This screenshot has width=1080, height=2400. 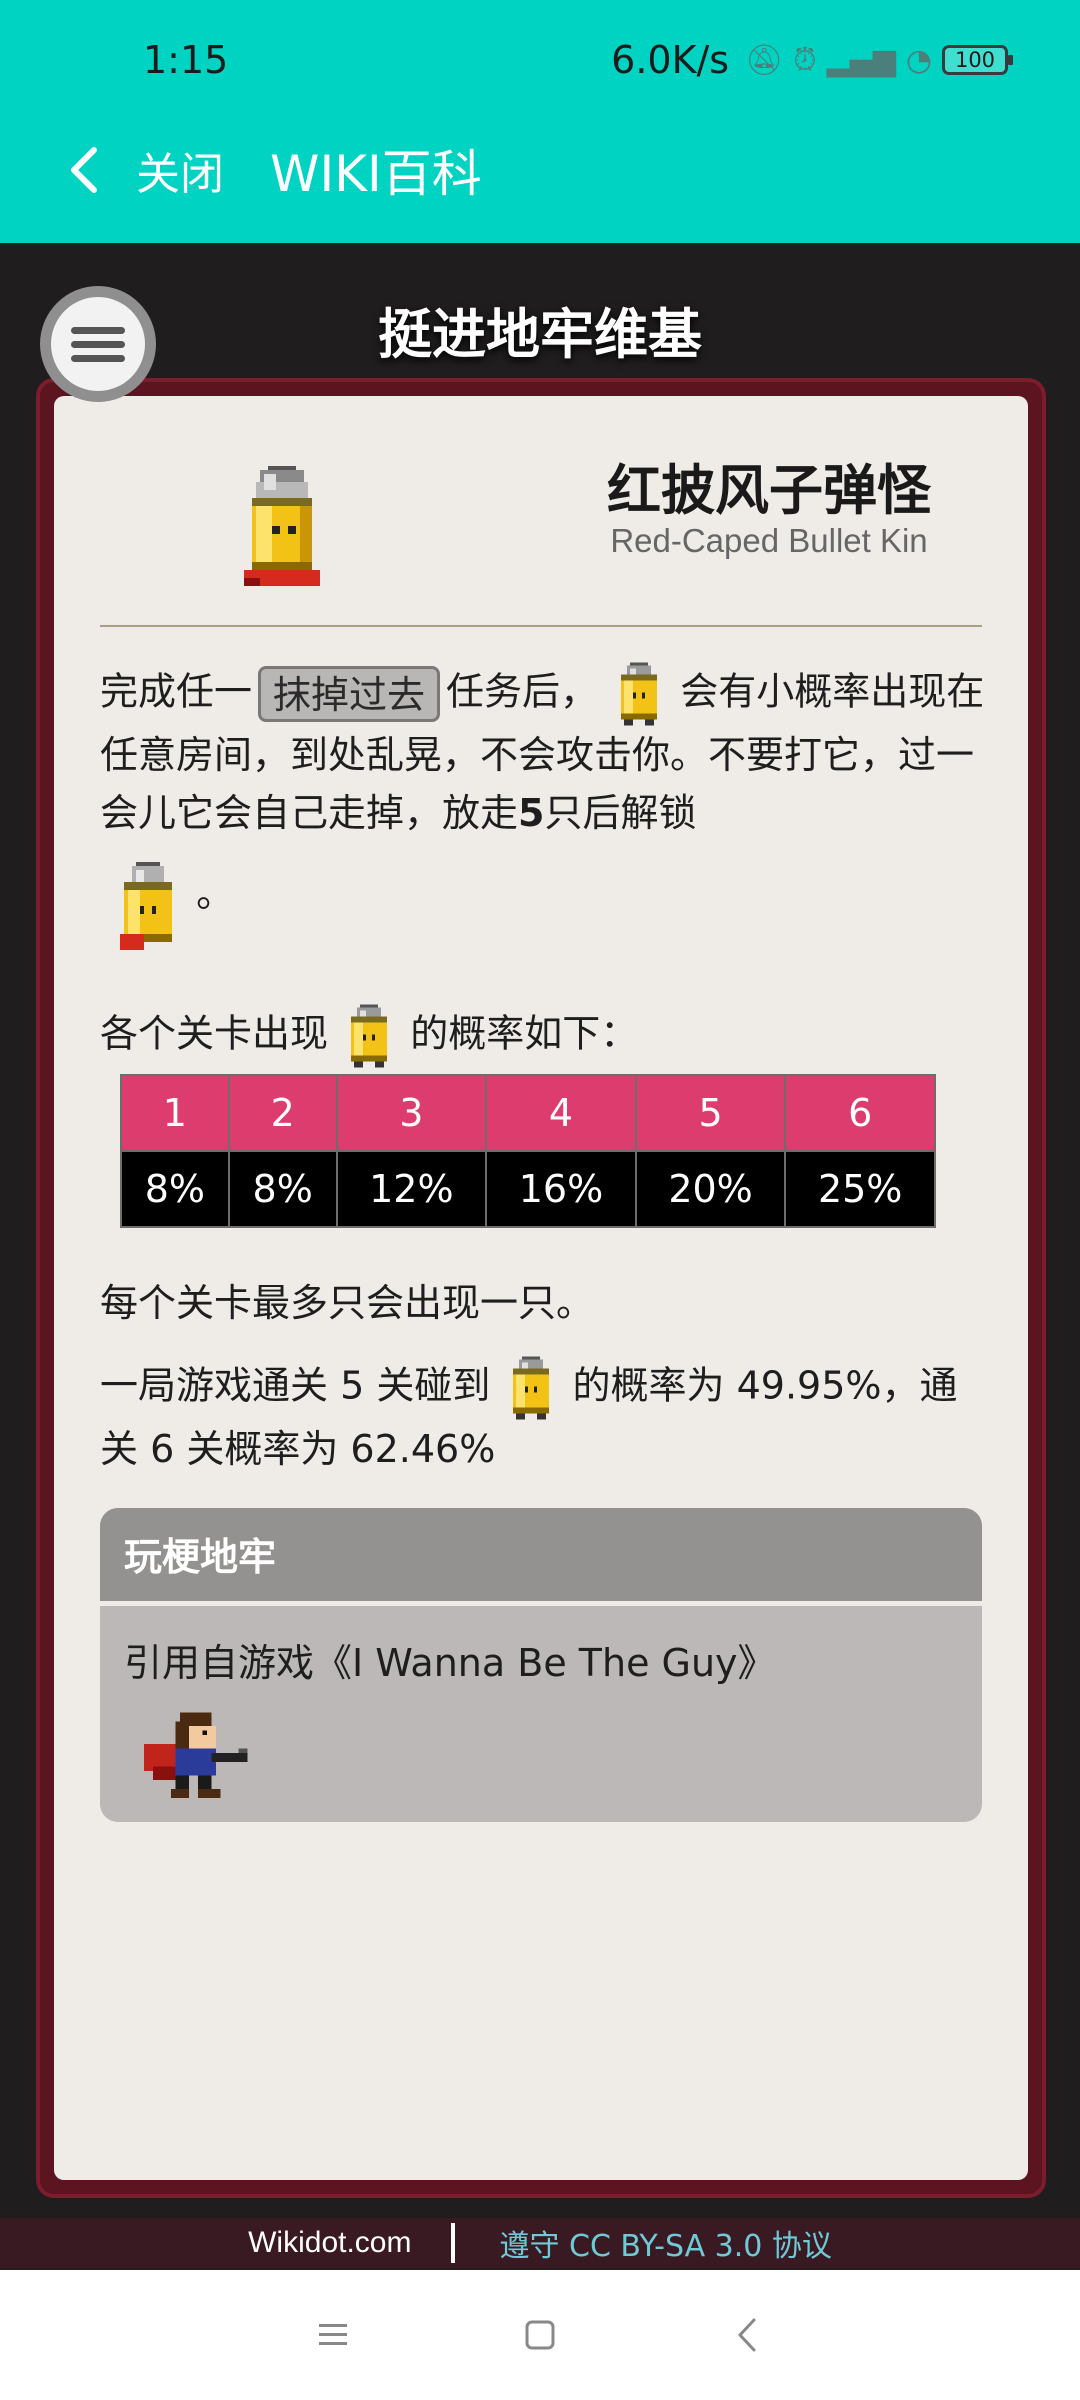 I want to click on table-cell: 20%, so click(x=710, y=1189).